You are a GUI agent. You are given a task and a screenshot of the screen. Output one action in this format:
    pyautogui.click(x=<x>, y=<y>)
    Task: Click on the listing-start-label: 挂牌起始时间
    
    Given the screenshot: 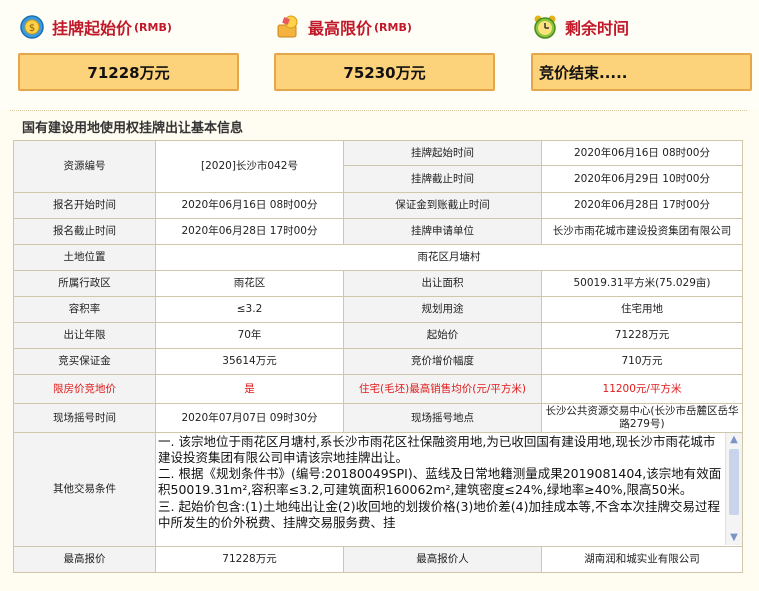 What is the action you would take?
    pyautogui.click(x=442, y=153)
    